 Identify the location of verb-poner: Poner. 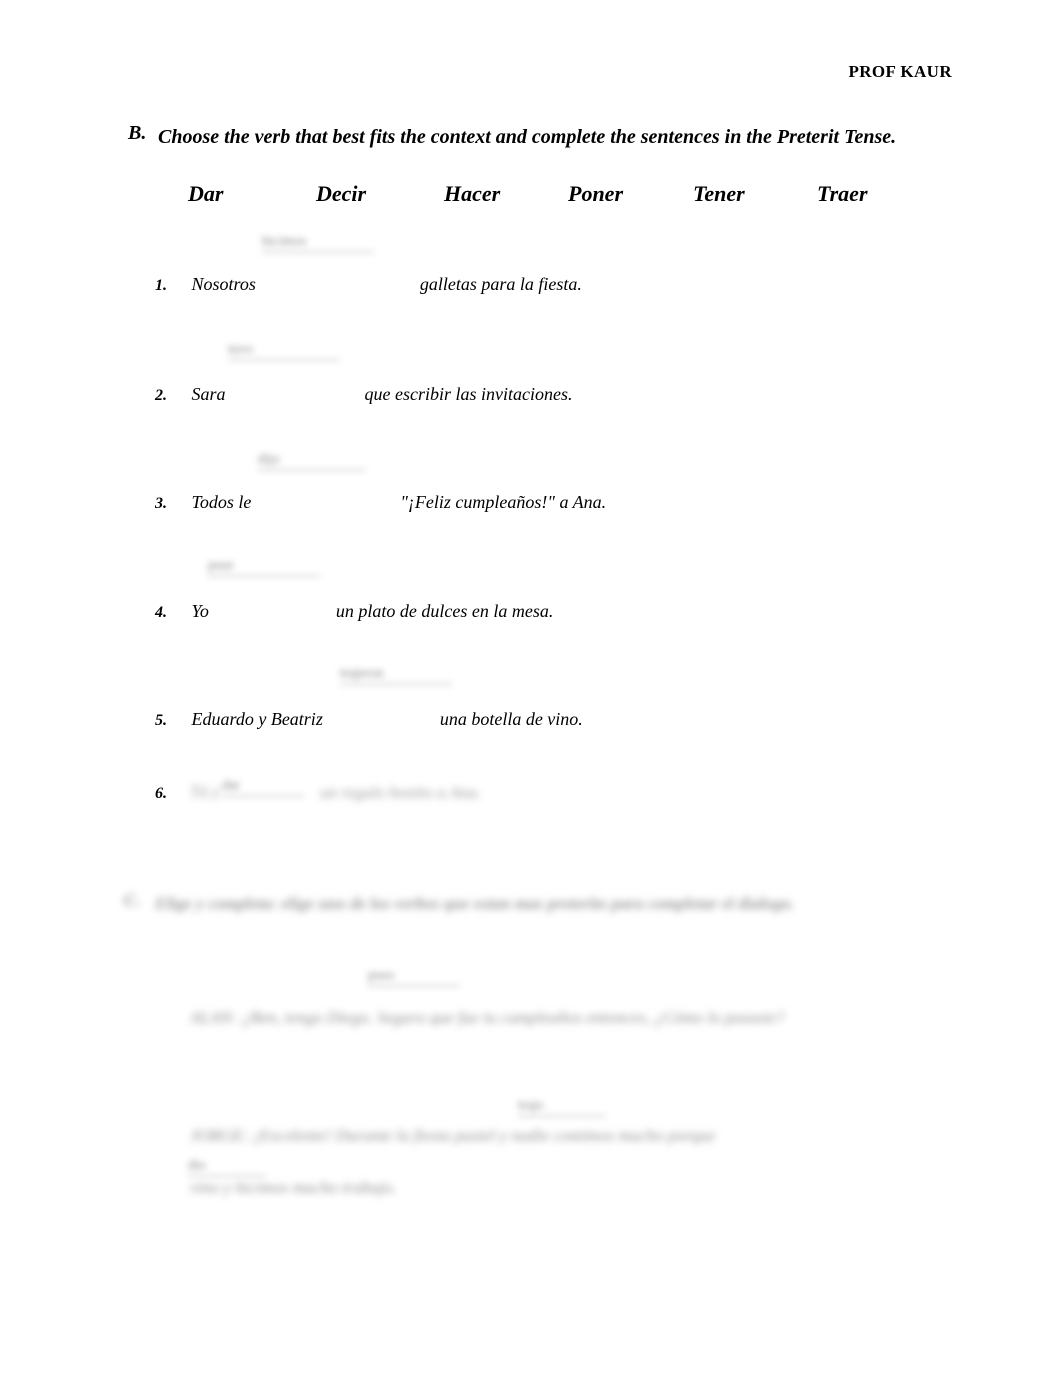
(595, 193).